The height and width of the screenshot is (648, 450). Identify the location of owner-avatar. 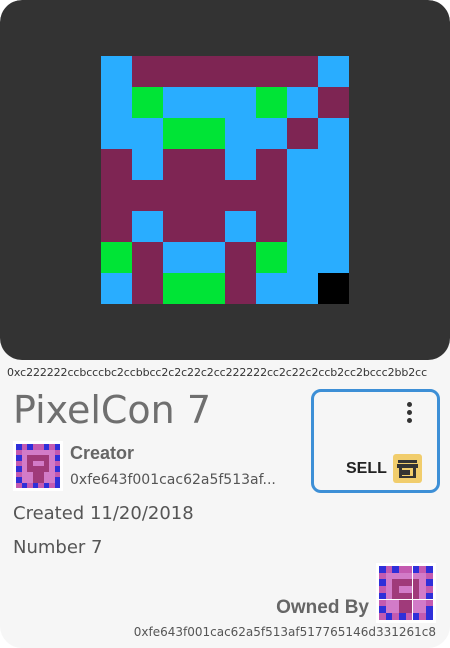
(406, 593).